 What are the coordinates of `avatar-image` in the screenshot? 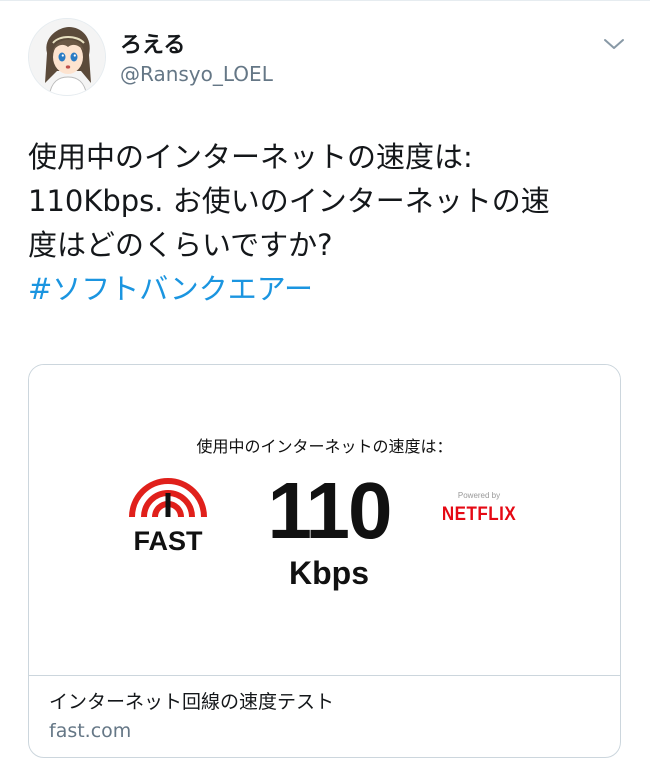 It's located at (67, 57).